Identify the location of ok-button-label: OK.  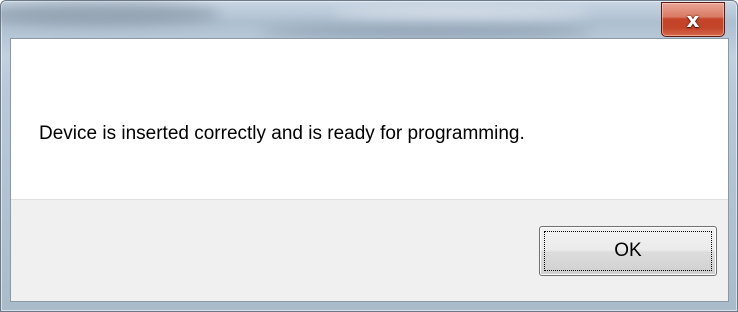
(628, 250).